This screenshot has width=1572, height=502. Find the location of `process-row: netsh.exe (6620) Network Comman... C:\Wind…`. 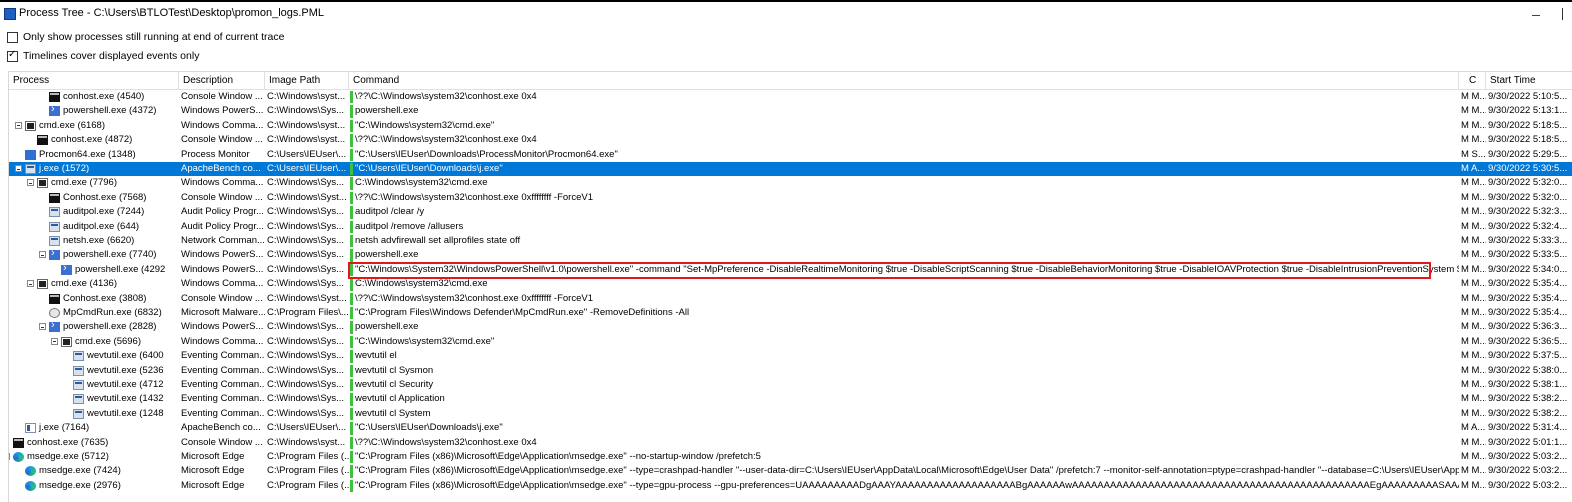

process-row: netsh.exe (6620) Network Comman... C:\Wind… is located at coordinates (790, 241).